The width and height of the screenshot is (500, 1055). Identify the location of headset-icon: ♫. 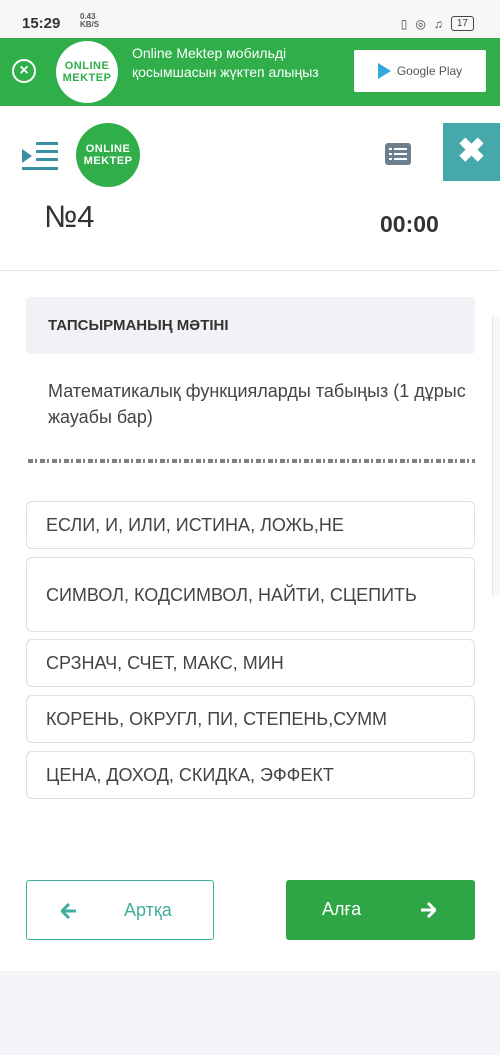
(438, 23).